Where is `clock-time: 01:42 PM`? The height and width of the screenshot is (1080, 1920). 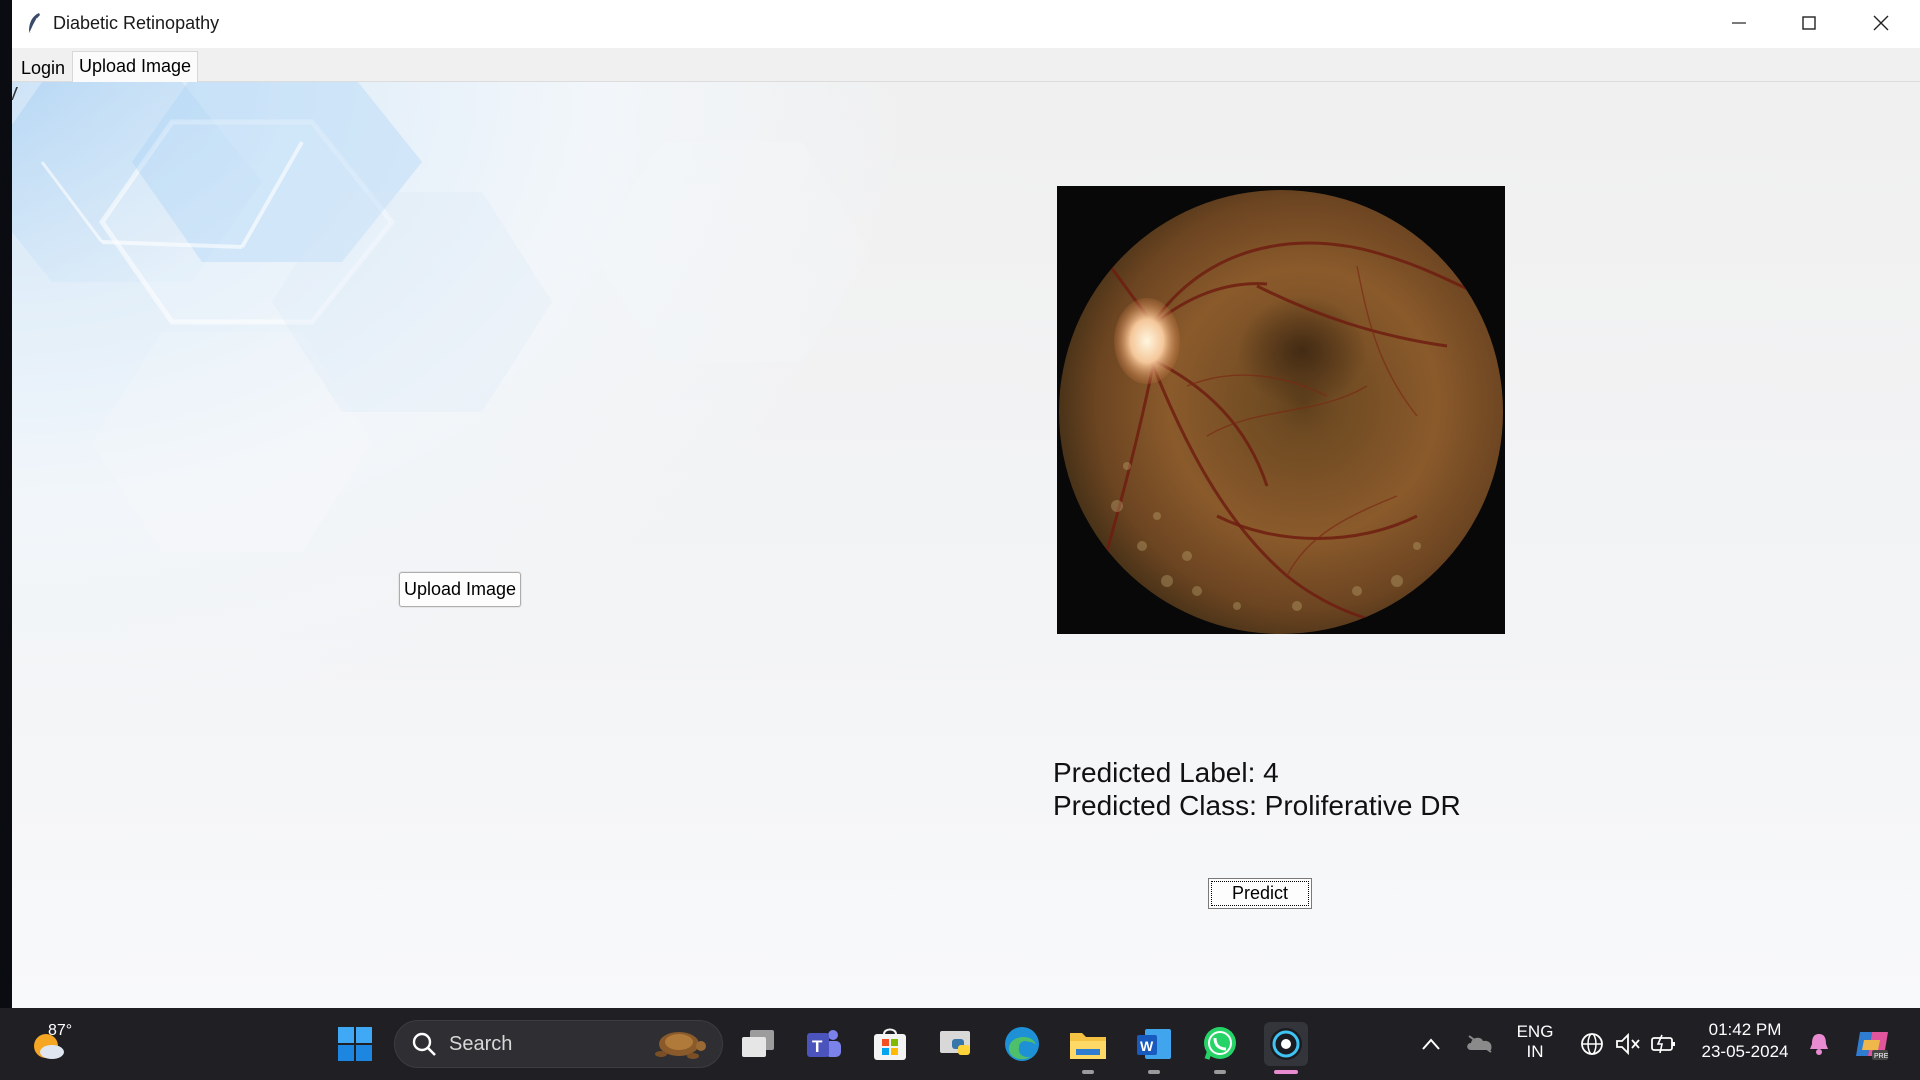 clock-time: 01:42 PM is located at coordinates (1745, 1029).